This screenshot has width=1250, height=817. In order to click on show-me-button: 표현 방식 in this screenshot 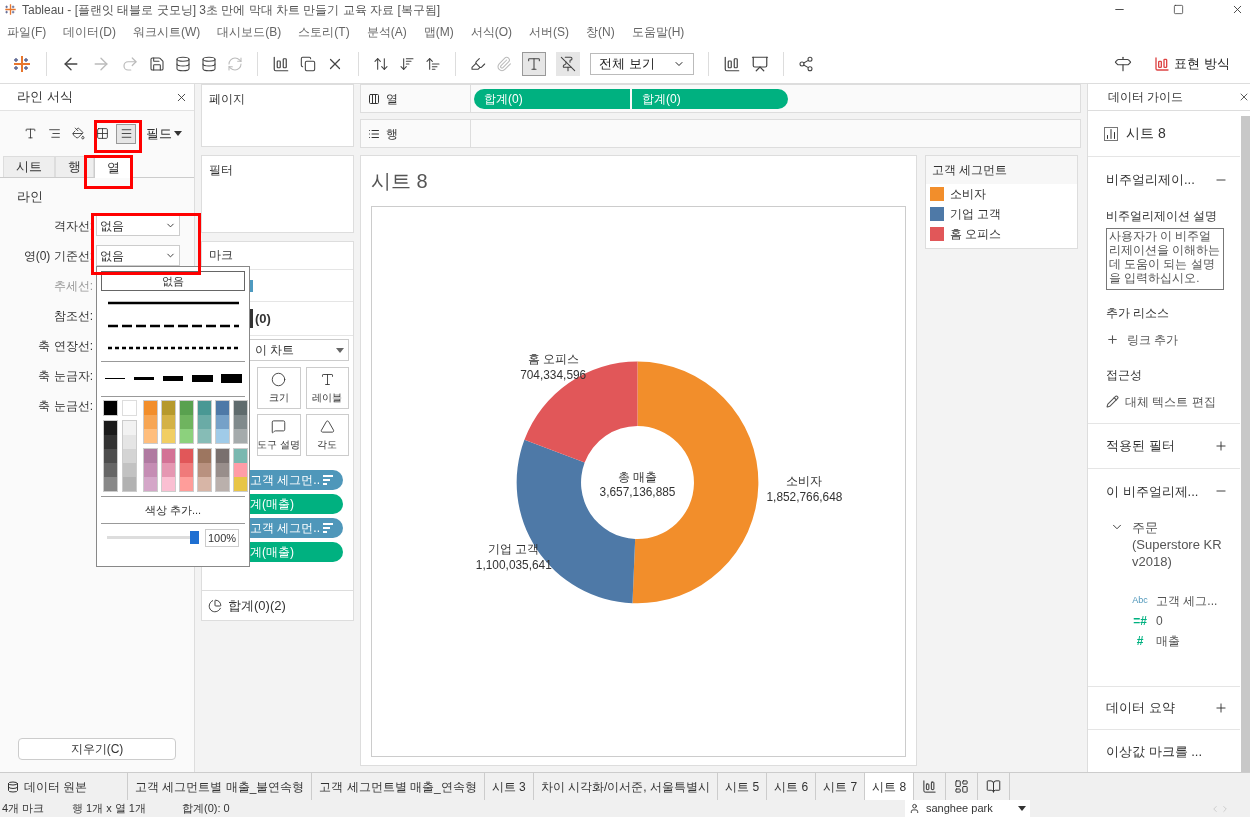, I will do `click(1192, 63)`.